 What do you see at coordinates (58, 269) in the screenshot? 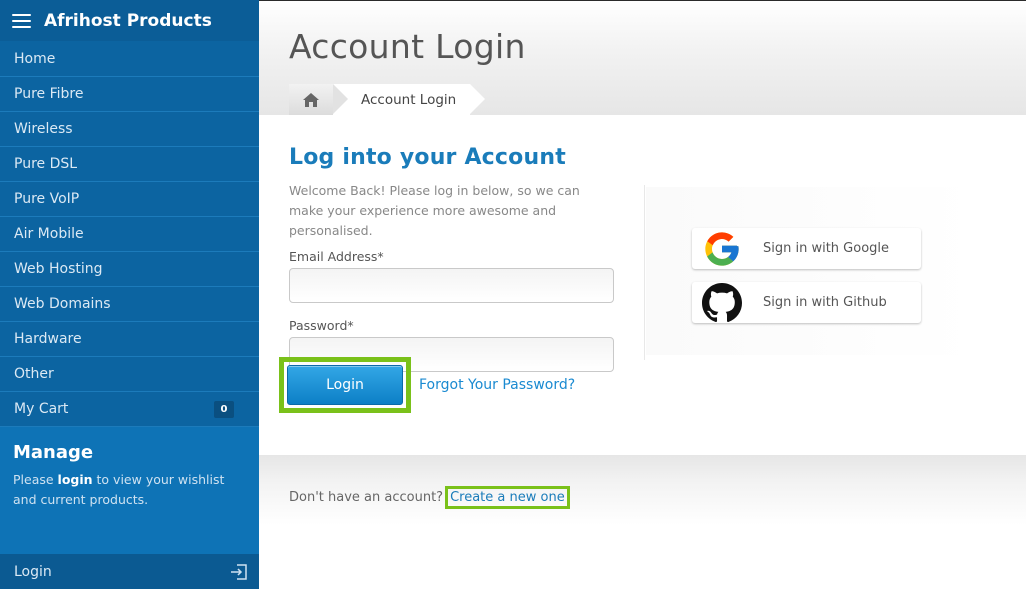
I see `sidebar-item-label: Web Hosting` at bounding box center [58, 269].